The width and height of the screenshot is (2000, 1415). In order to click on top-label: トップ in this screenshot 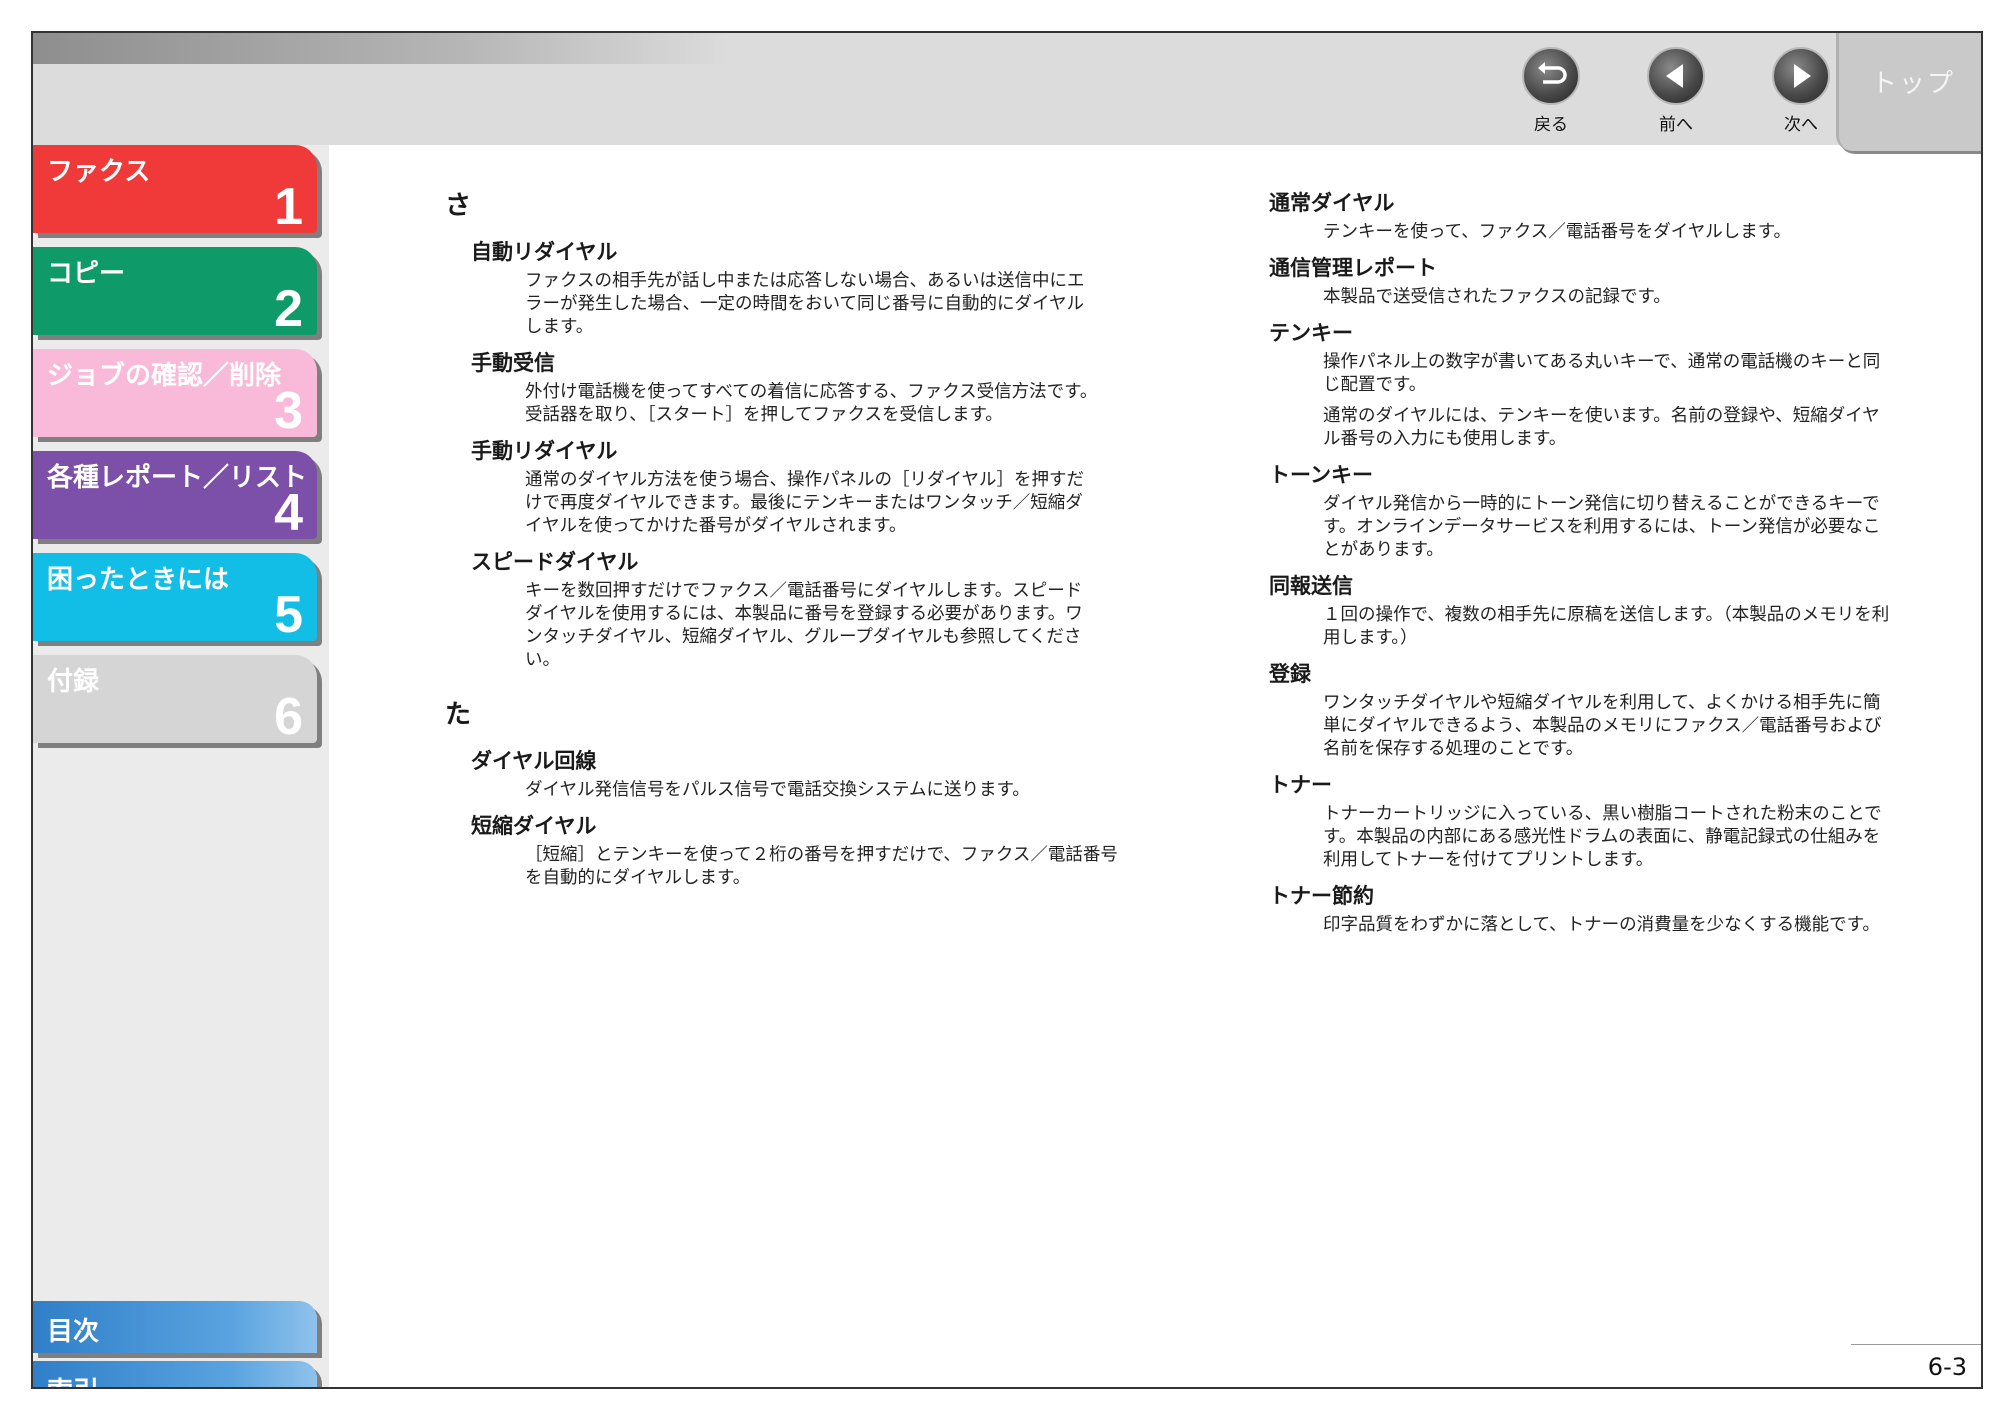, I will do `click(1913, 84)`.